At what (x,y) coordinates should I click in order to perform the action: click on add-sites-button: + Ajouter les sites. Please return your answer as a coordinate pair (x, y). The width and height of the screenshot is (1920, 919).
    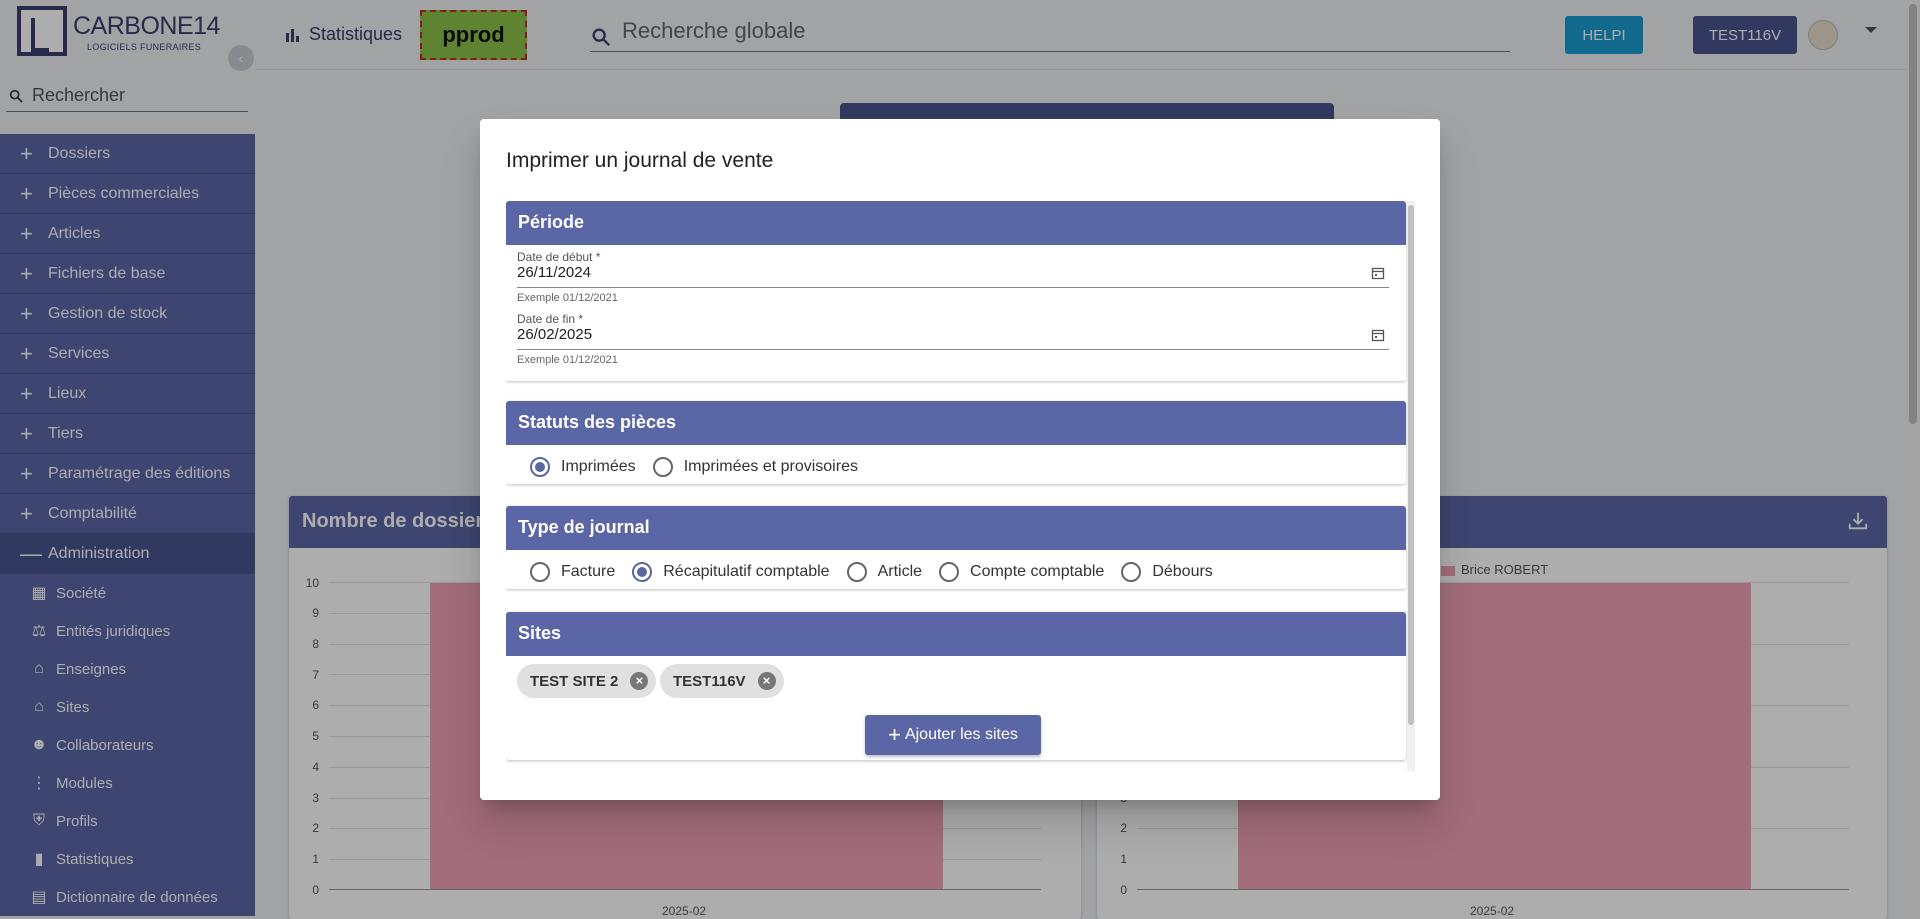
    Looking at the image, I should click on (953, 735).